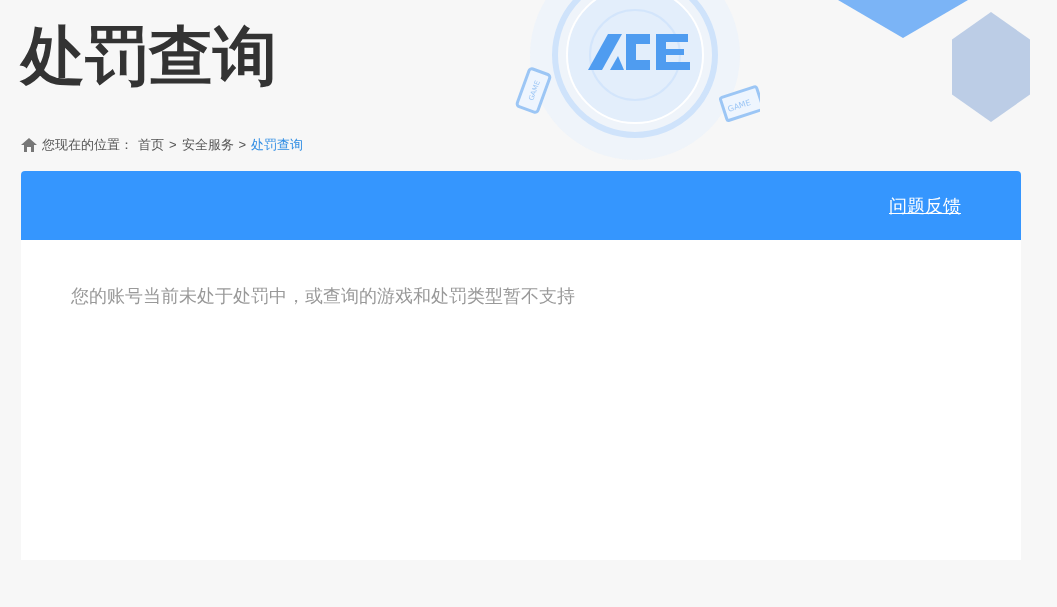 This screenshot has height=607, width=1057. What do you see at coordinates (207, 145) in the screenshot?
I see `breadcrumb-link: 安全服务` at bounding box center [207, 145].